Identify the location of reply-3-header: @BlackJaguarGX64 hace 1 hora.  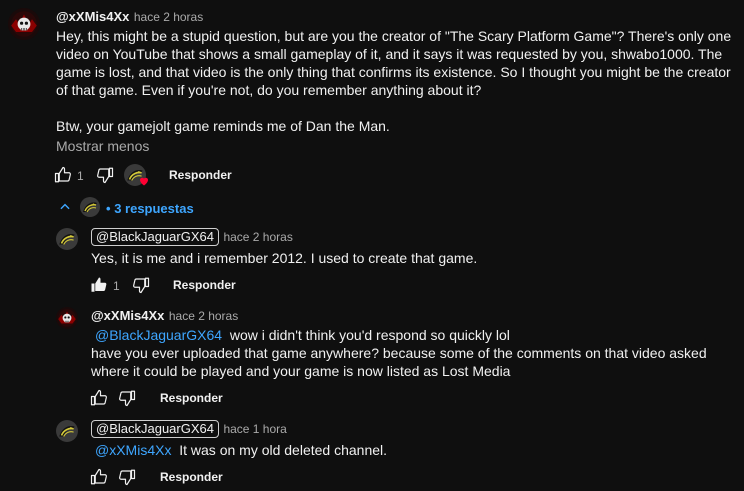
(189, 429).